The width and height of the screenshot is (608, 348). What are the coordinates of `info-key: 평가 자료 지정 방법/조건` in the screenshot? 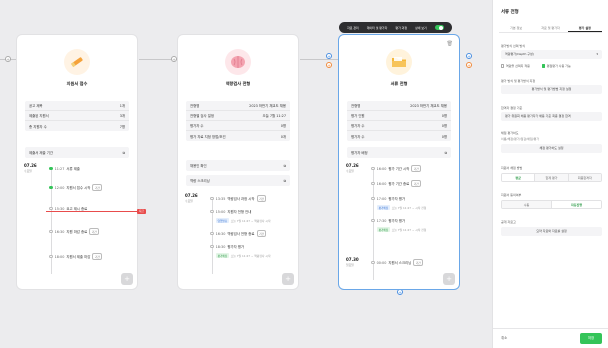 It's located at (208, 136).